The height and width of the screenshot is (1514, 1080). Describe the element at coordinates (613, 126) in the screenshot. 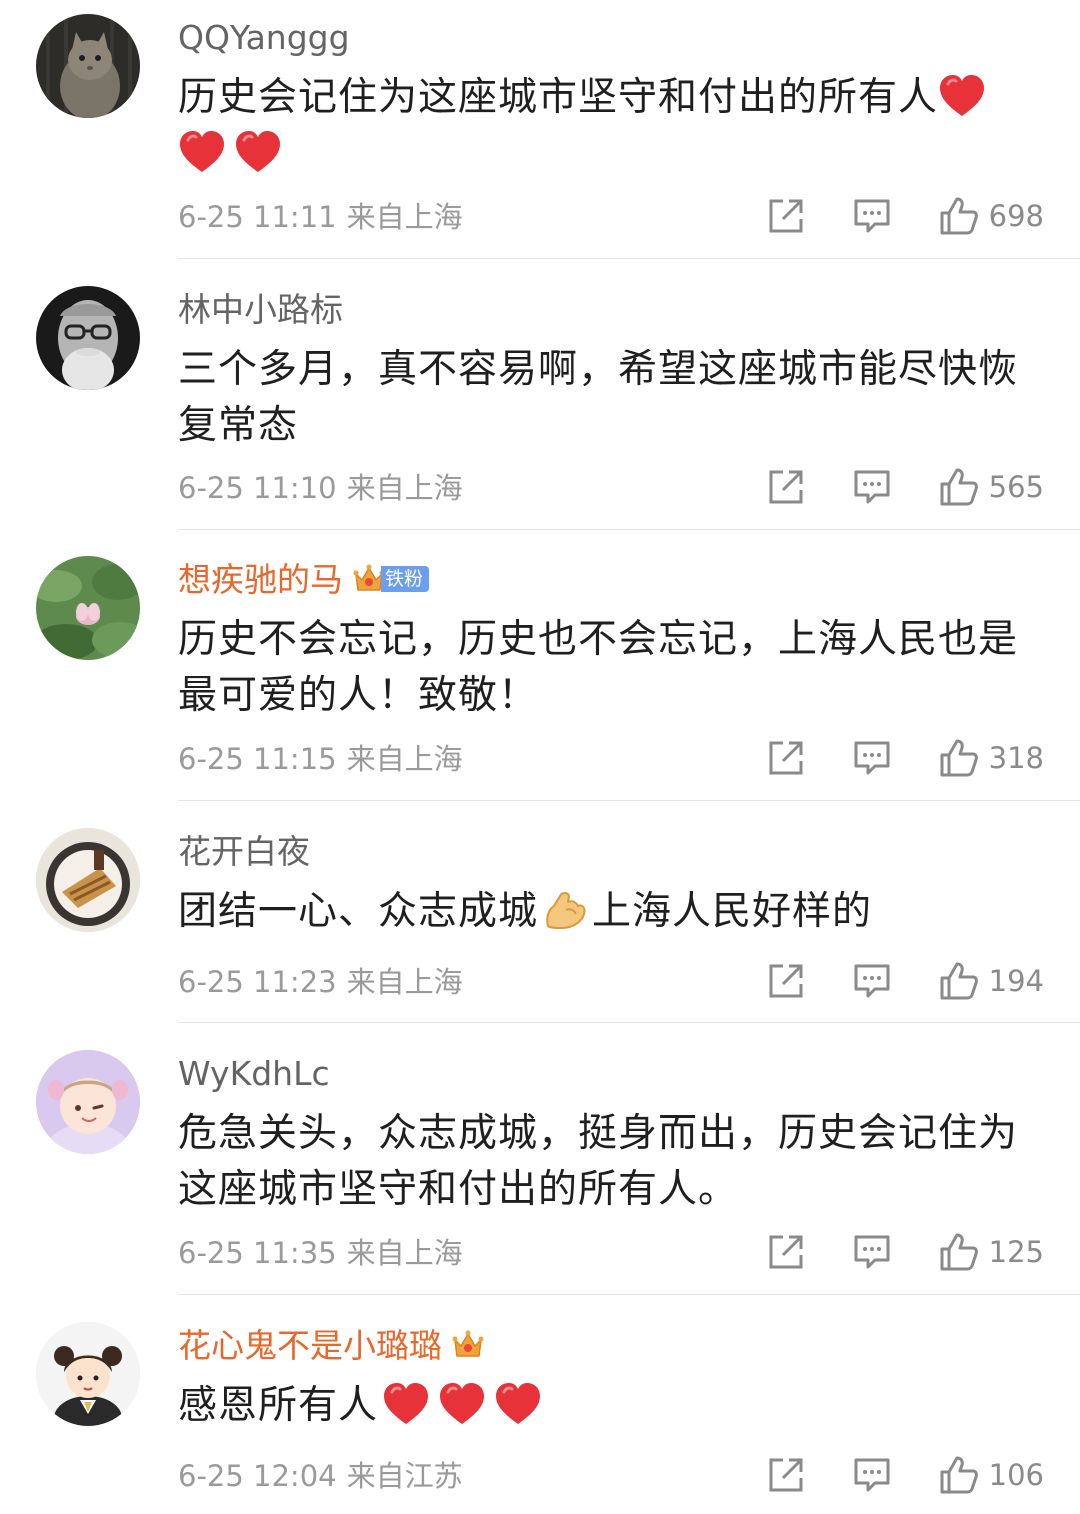

I see `comment-text: 历史会记住为这座城市坚守和付出的所有人` at that location.